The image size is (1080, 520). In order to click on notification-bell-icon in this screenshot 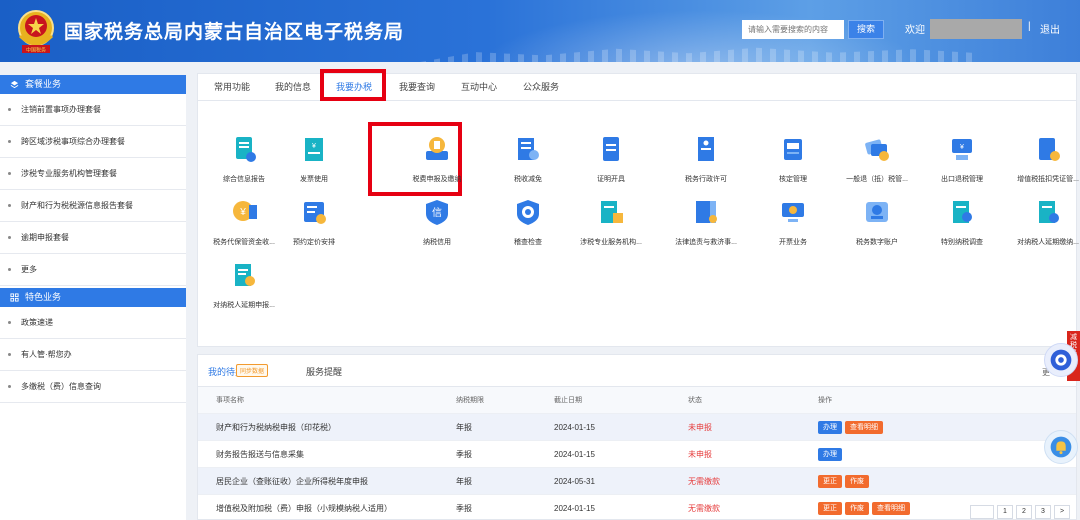, I will do `click(1061, 447)`.